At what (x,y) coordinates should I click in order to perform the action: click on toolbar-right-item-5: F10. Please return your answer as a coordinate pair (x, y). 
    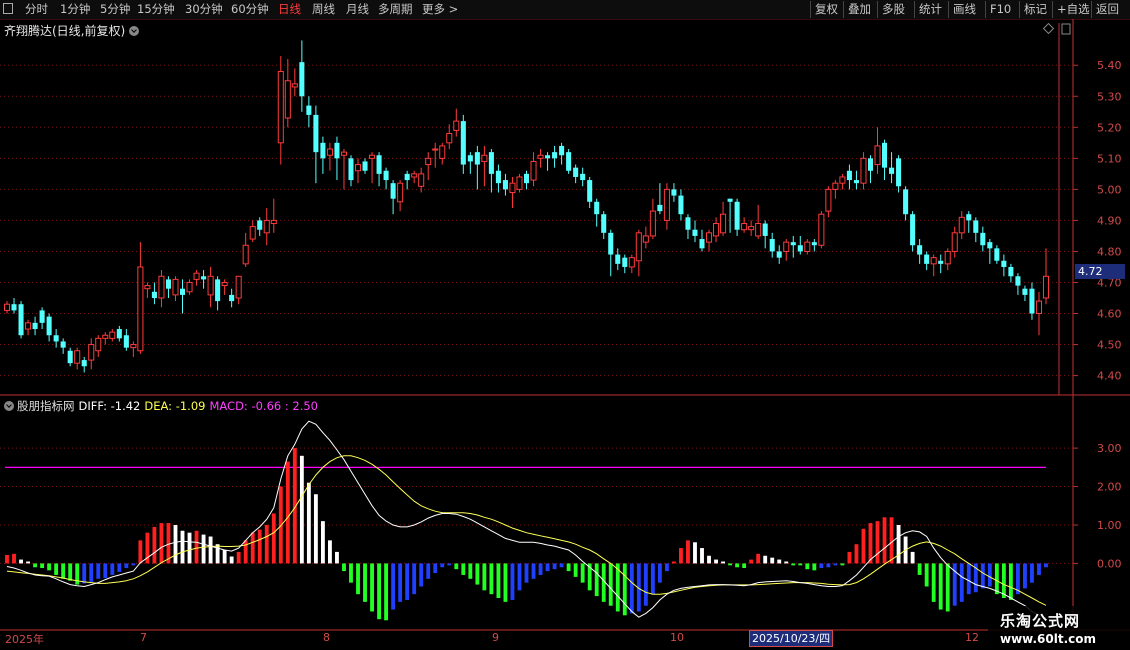
    Looking at the image, I should click on (1000, 9).